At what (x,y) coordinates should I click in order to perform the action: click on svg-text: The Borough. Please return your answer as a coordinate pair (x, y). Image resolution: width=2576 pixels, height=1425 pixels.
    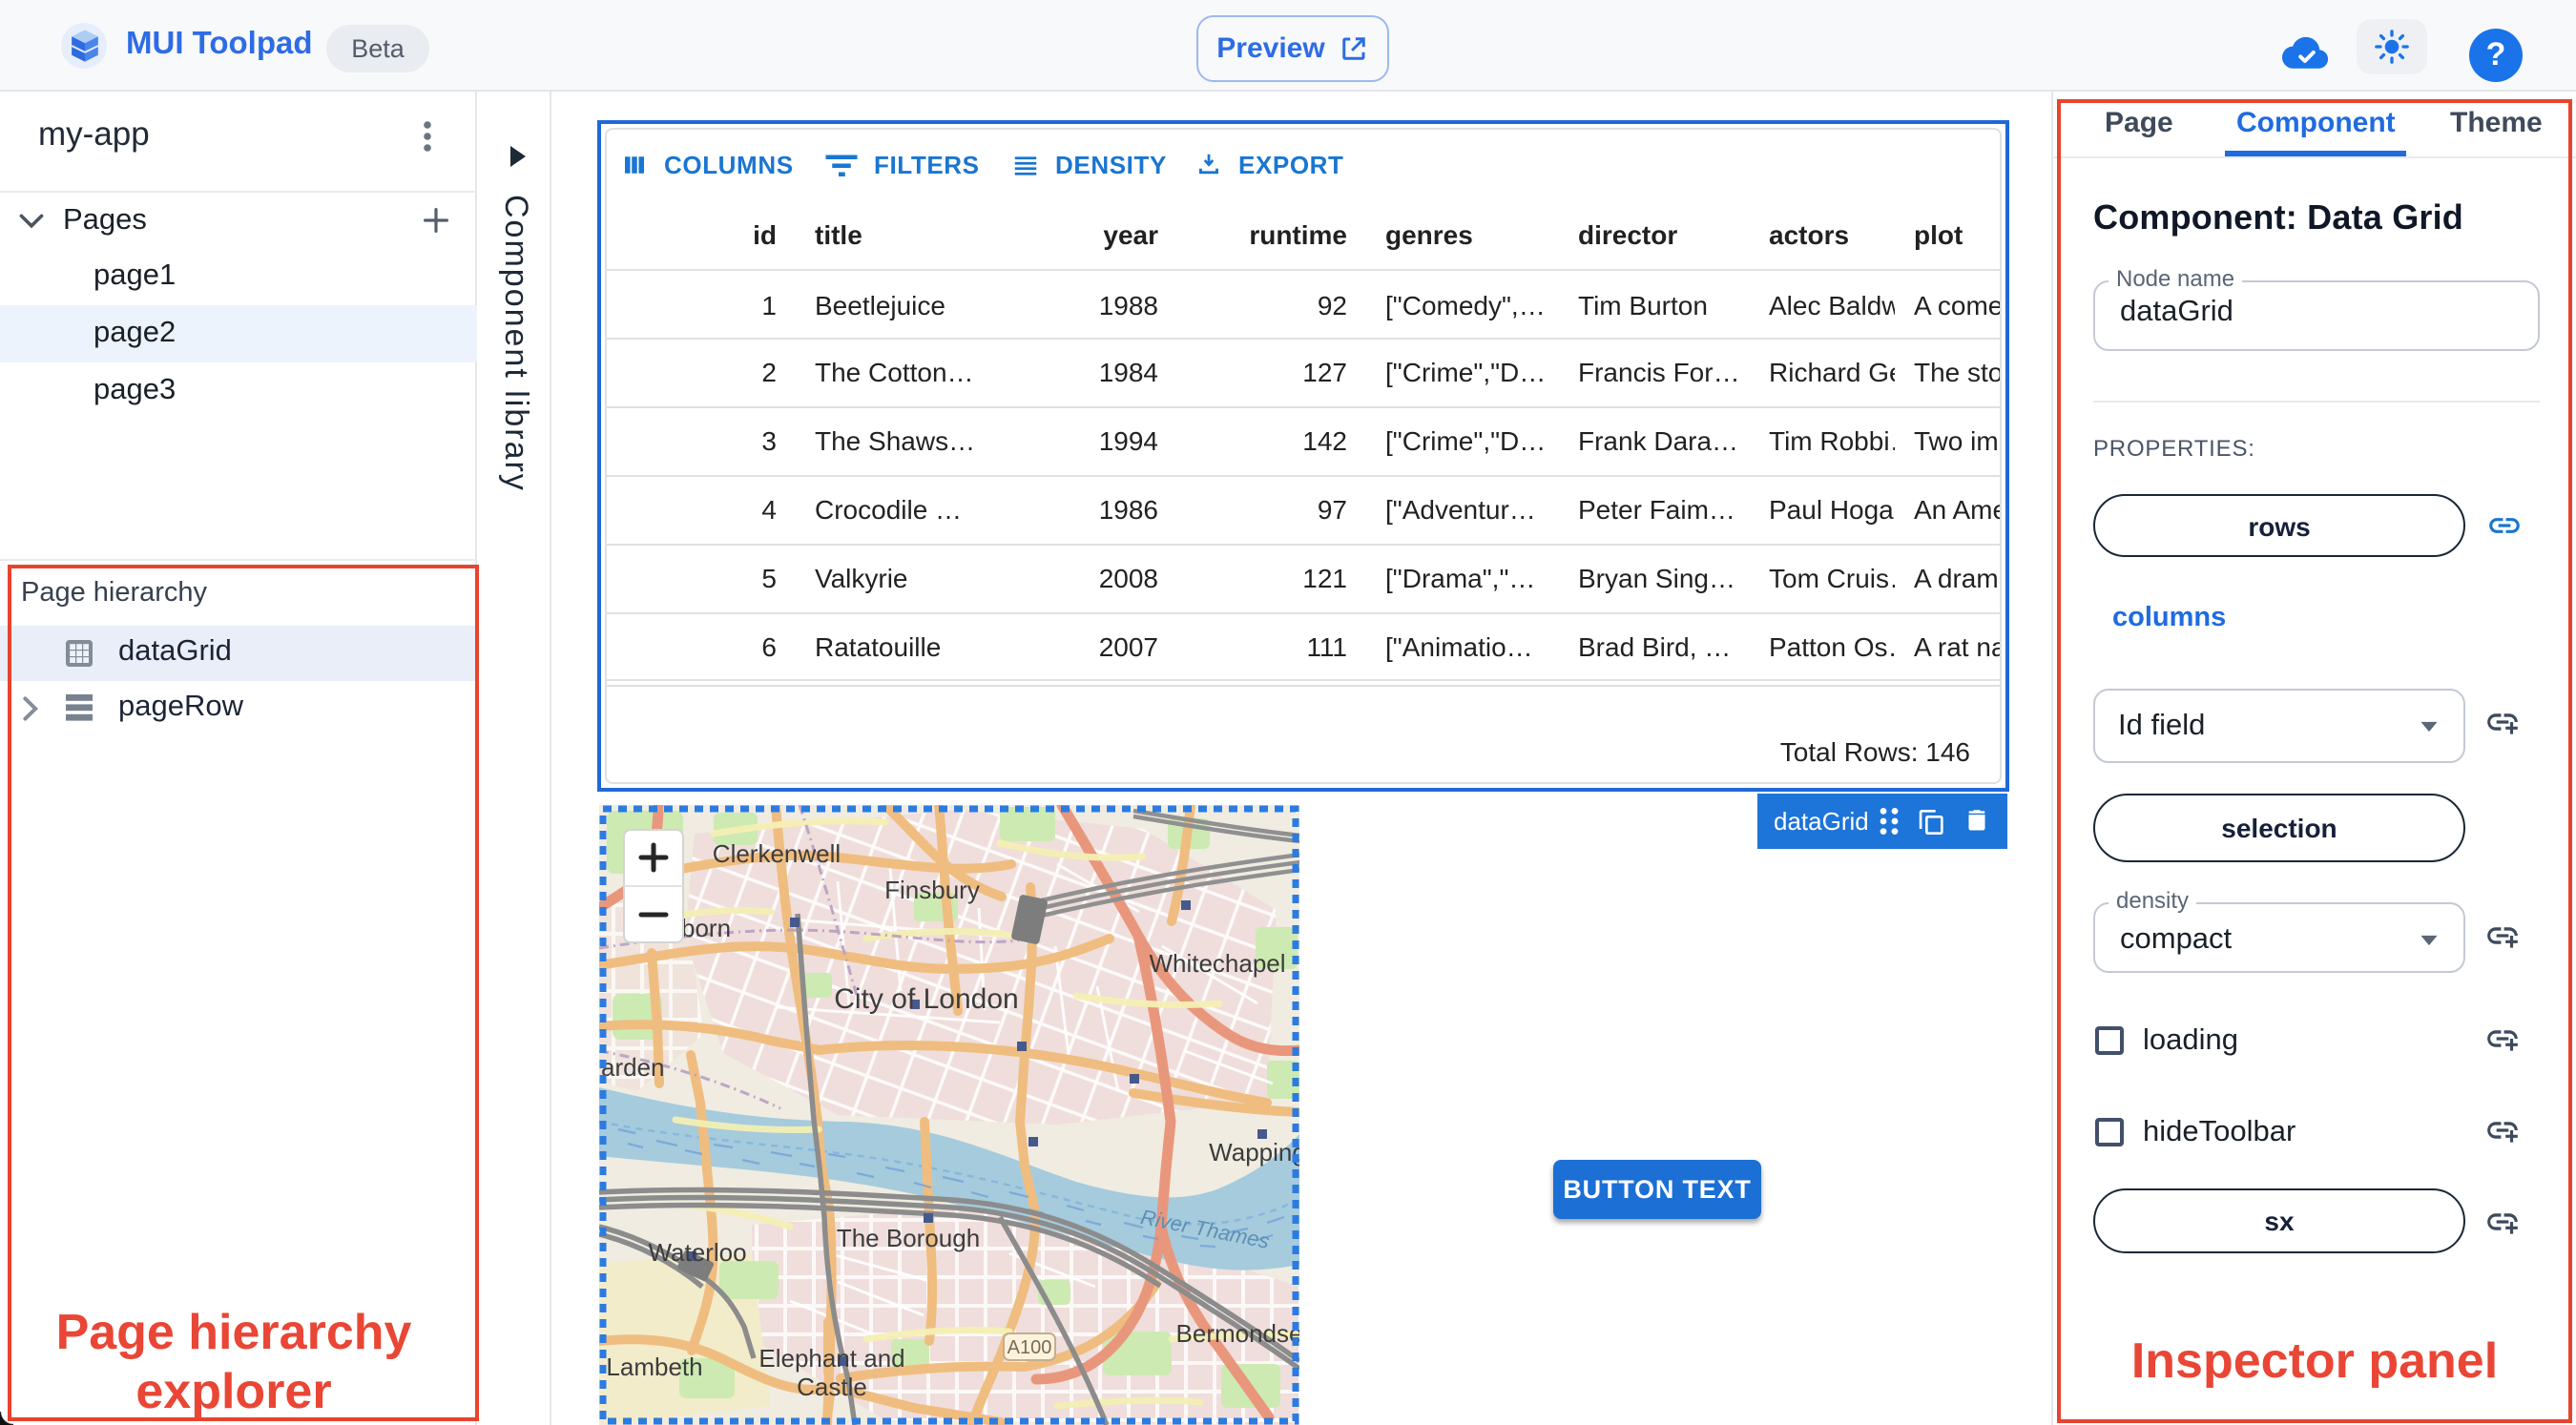
    Looking at the image, I should click on (907, 1238).